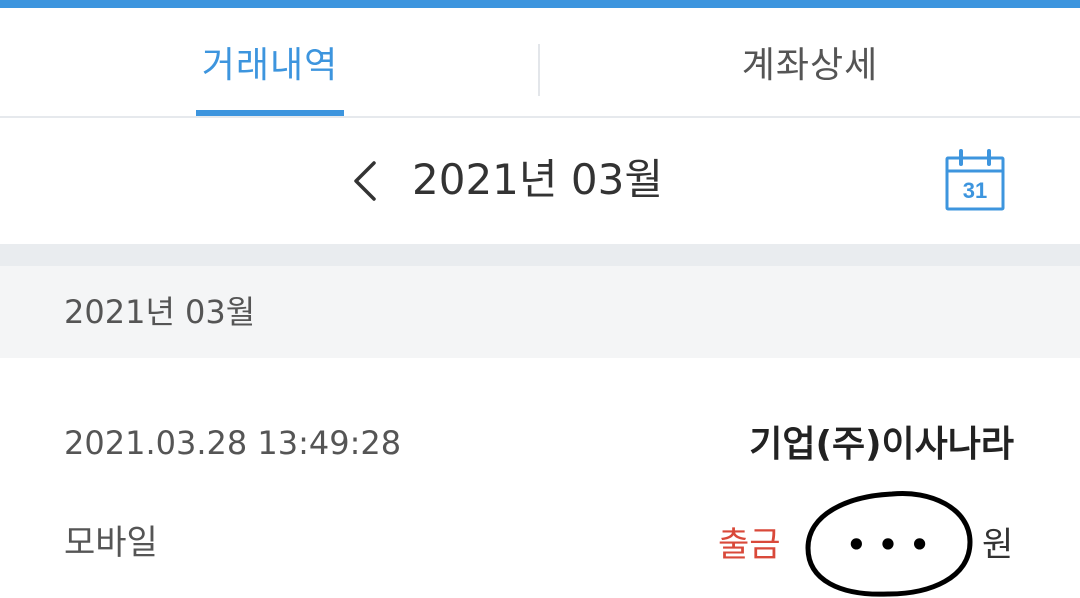  I want to click on calendar-button: 31, so click(975, 181).